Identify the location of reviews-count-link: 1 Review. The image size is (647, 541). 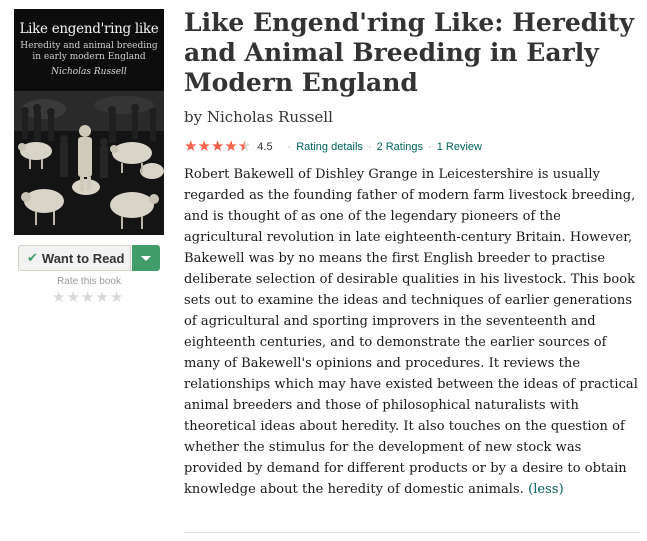
(459, 147).